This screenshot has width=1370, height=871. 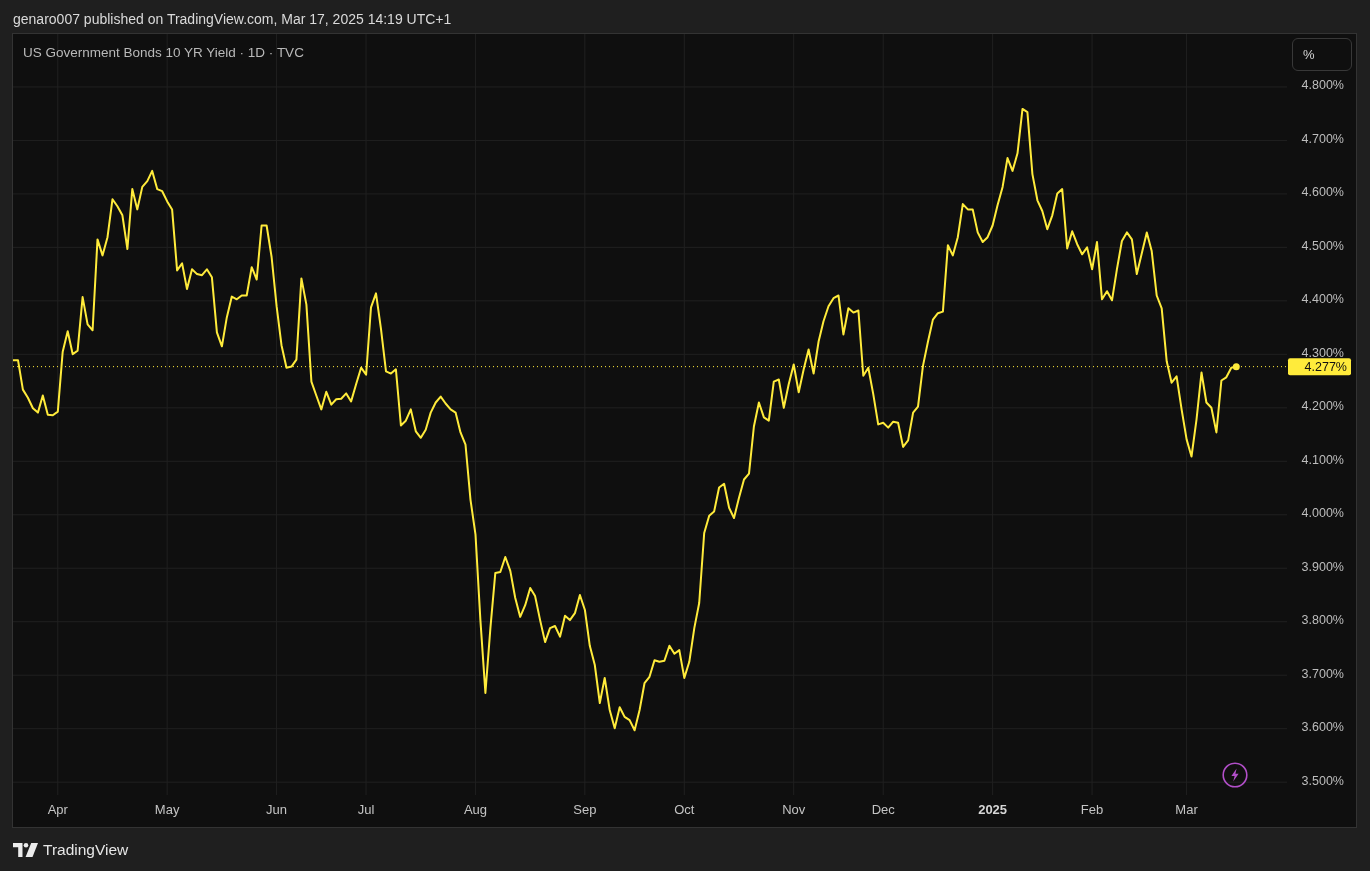 What do you see at coordinates (1186, 809) in the screenshot?
I see `time-axis-label: Mar` at bounding box center [1186, 809].